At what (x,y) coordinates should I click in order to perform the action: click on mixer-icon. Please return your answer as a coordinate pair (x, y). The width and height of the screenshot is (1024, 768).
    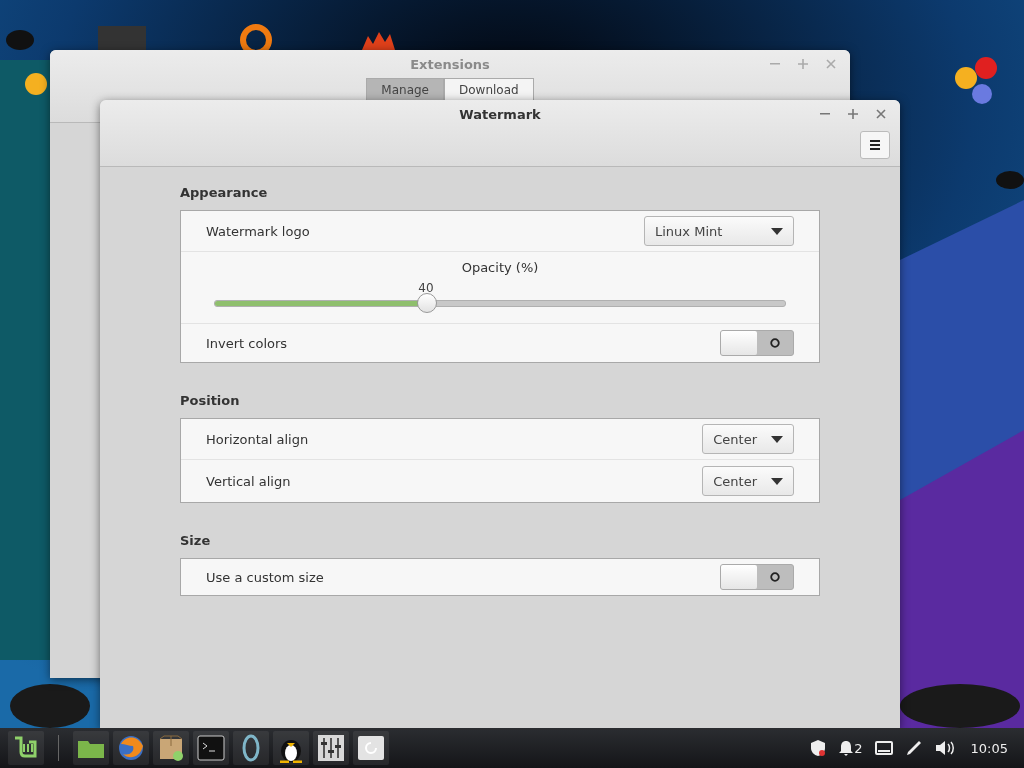
    Looking at the image, I should click on (331, 748).